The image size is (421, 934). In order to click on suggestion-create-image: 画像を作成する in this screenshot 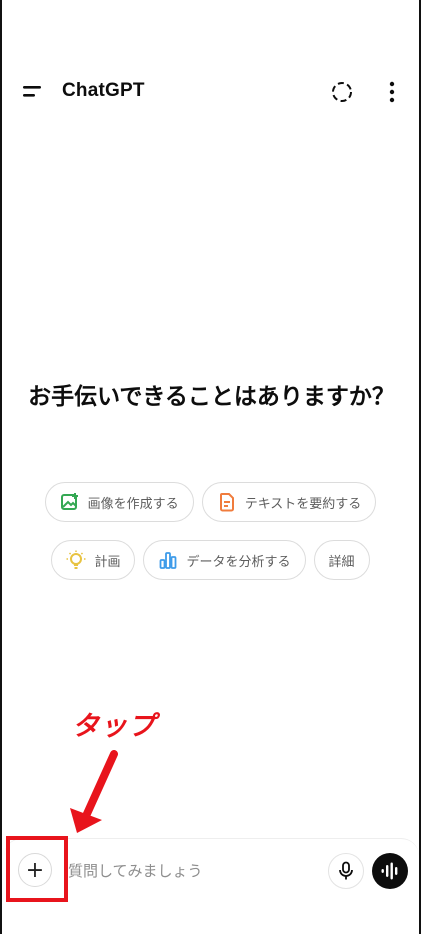, I will do `click(119, 502)`.